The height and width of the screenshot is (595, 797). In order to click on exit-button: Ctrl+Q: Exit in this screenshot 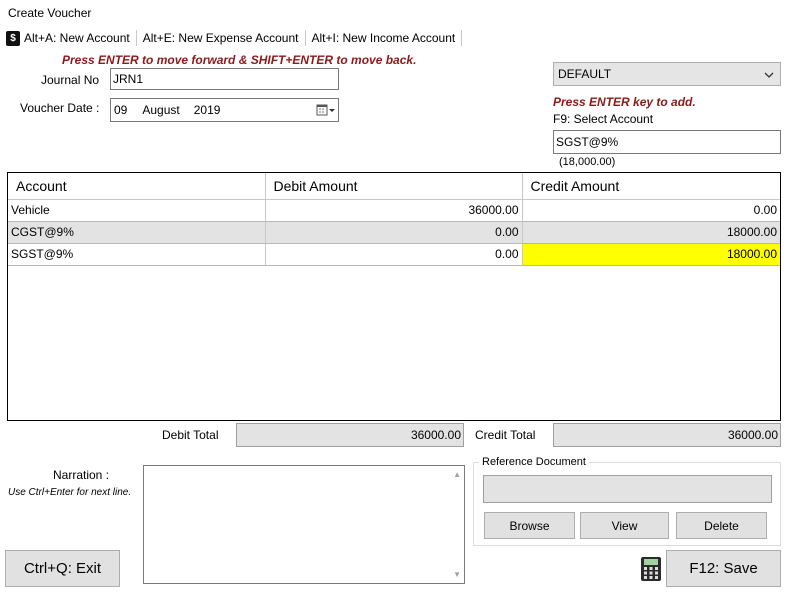, I will do `click(62, 568)`.